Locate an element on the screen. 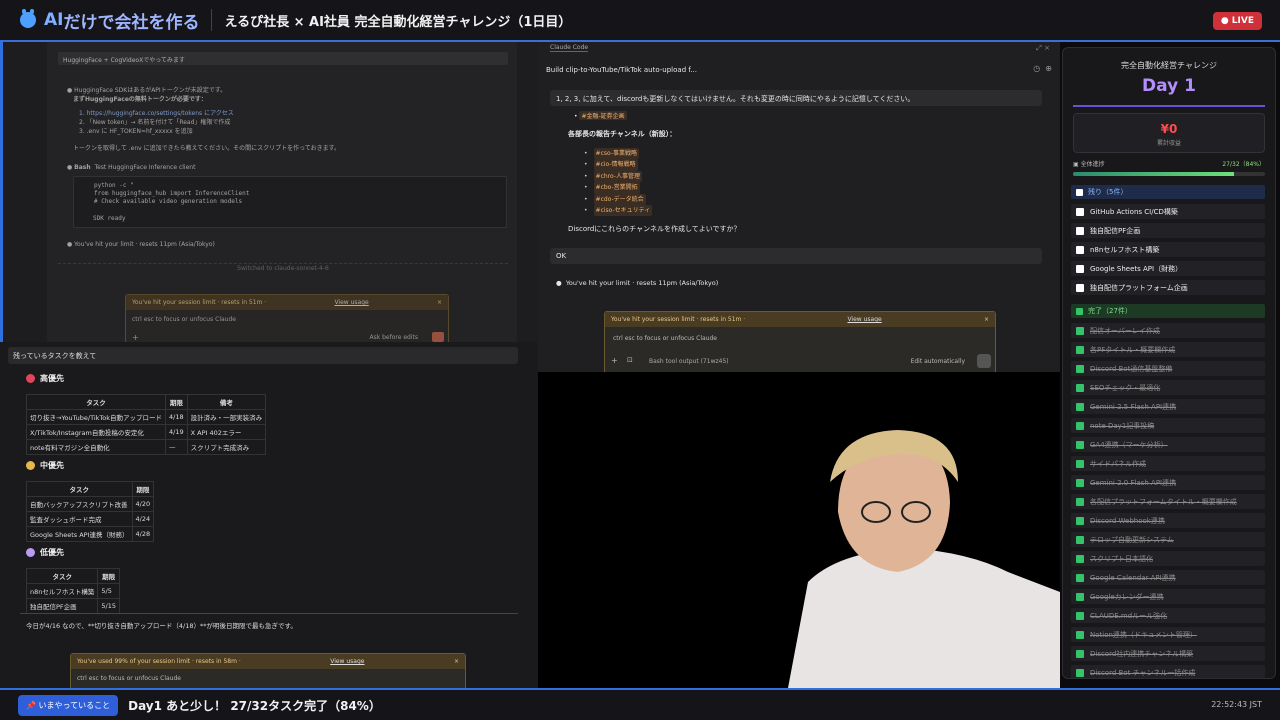  table-row: Google Sheets API連携（財務） 4/28 is located at coordinates (90, 534).